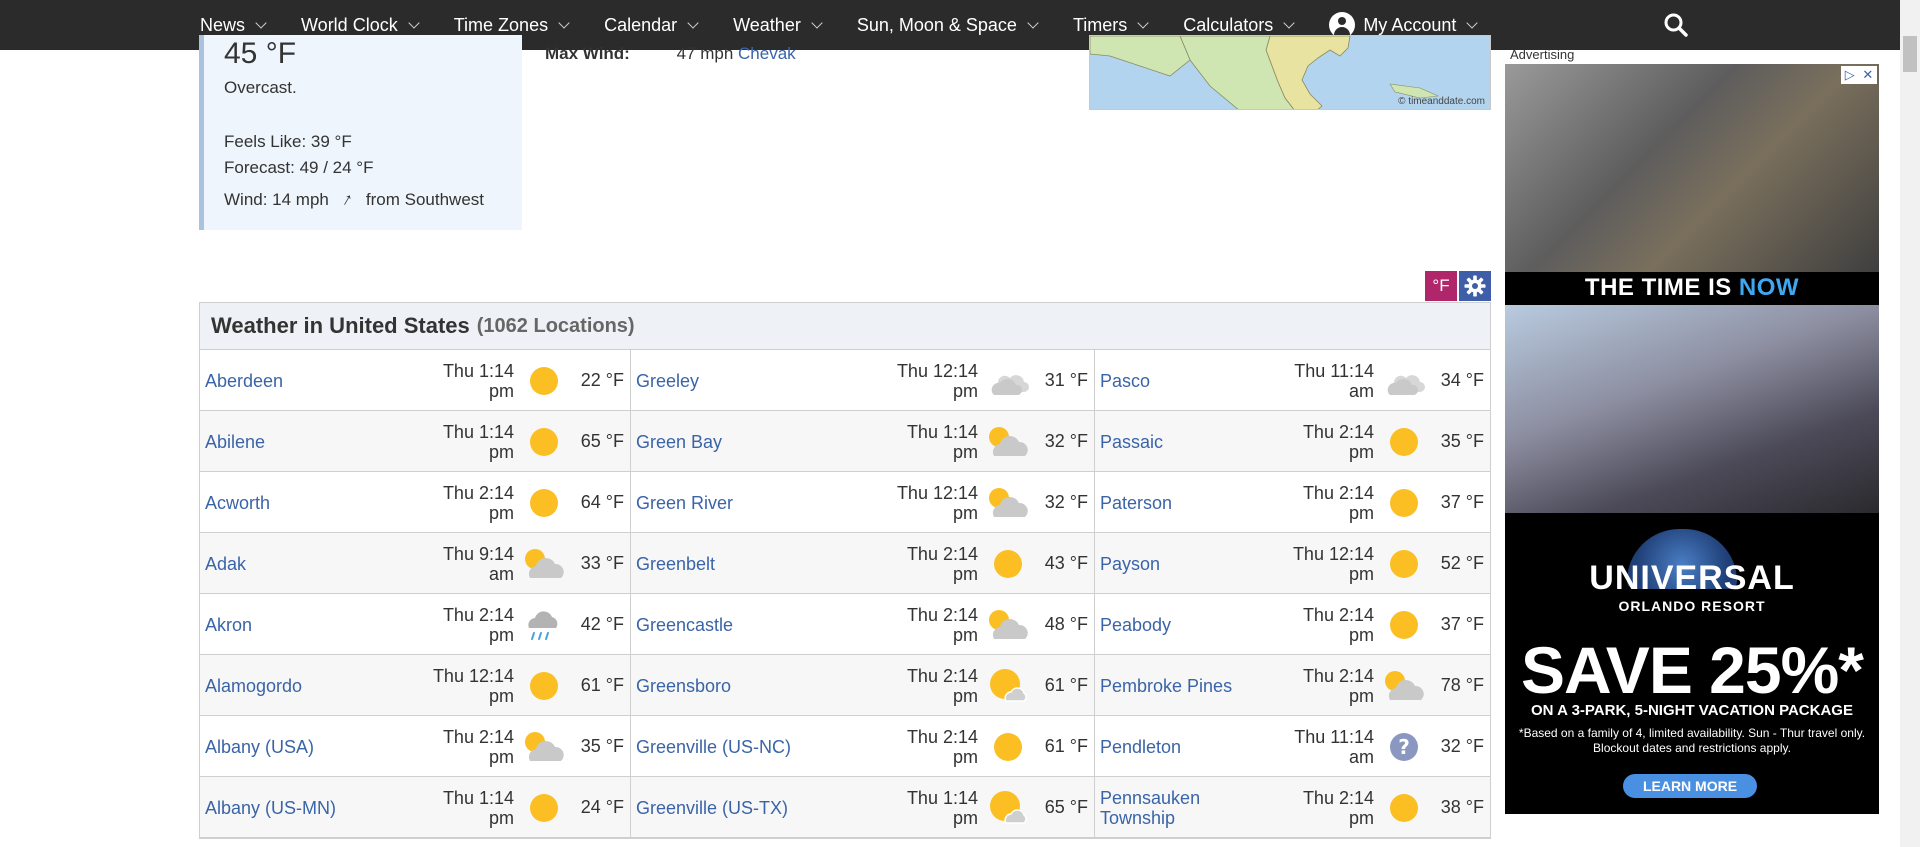 The height and width of the screenshot is (847, 1920). Describe the element at coordinates (1859, 75) in the screenshot. I see `ad-close-controls: ▷ ✕` at that location.